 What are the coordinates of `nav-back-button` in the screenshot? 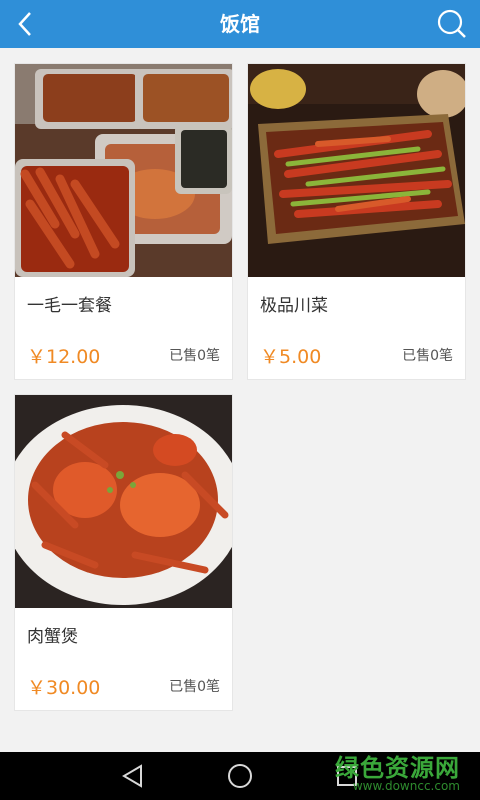 It's located at (133, 776).